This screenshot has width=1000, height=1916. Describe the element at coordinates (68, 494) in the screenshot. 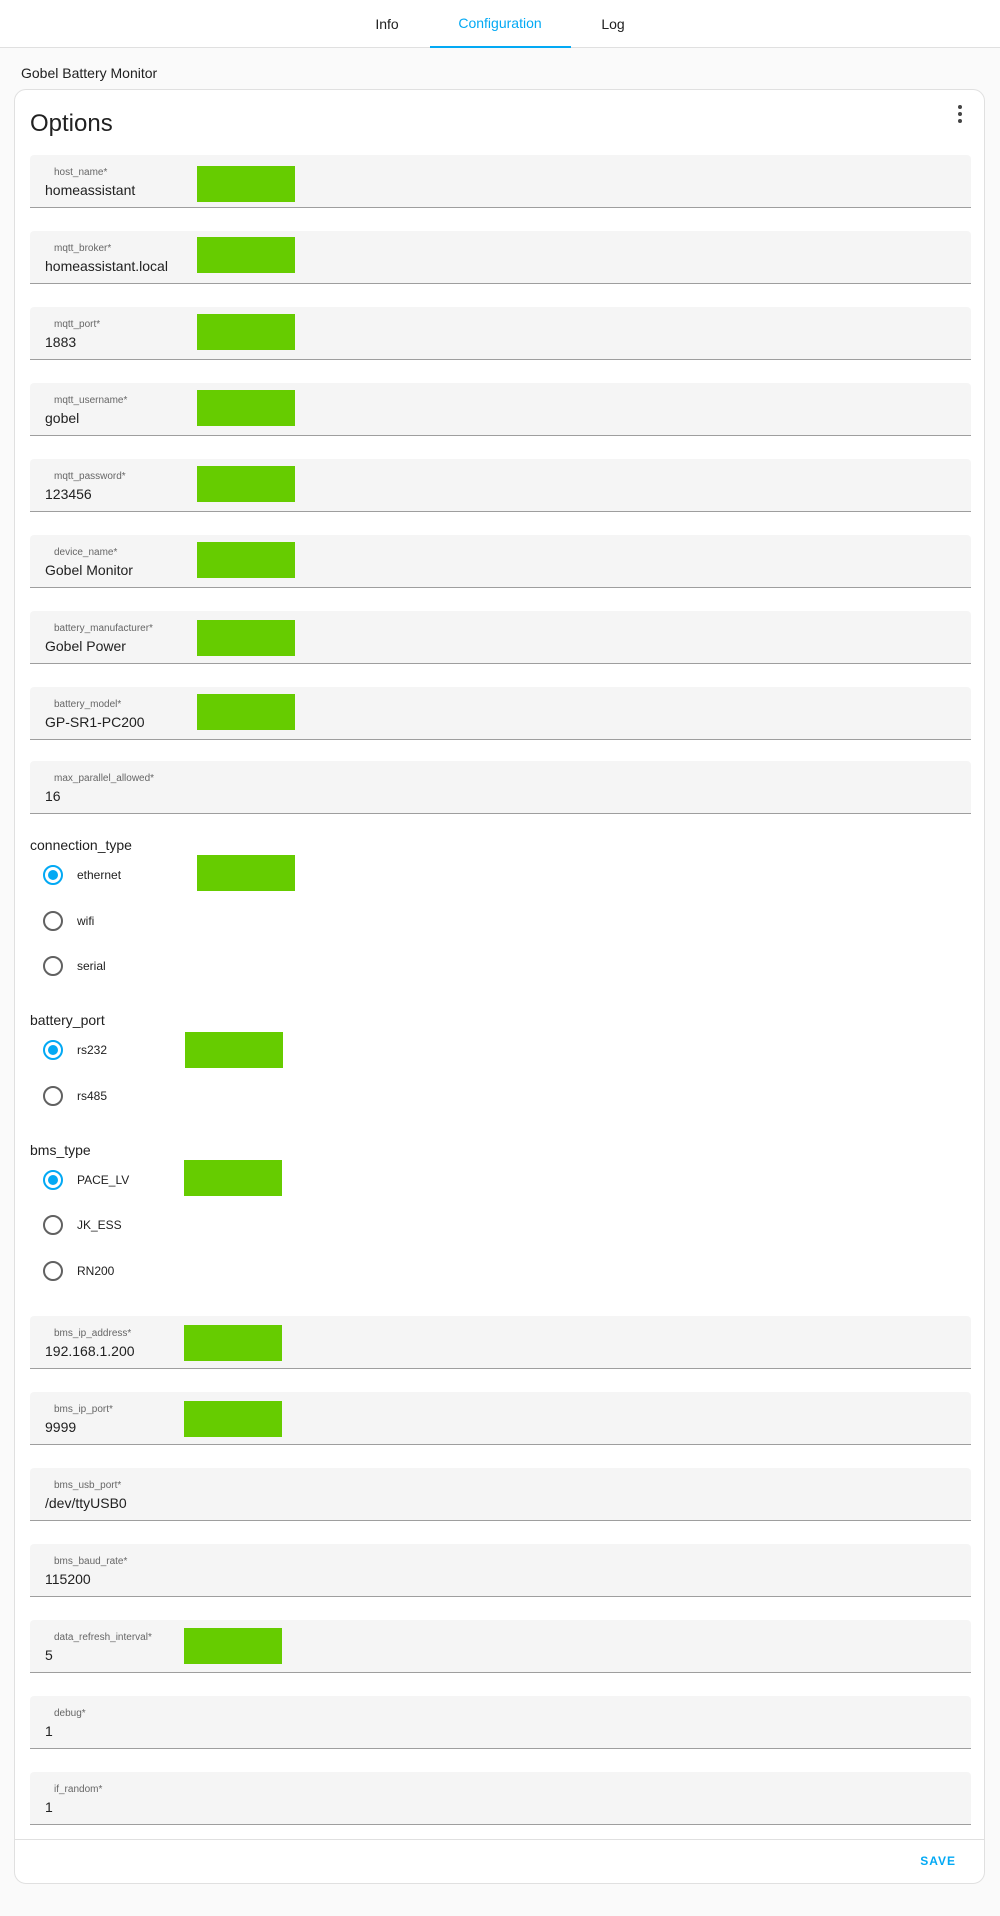

I see `field-value: 123456` at that location.